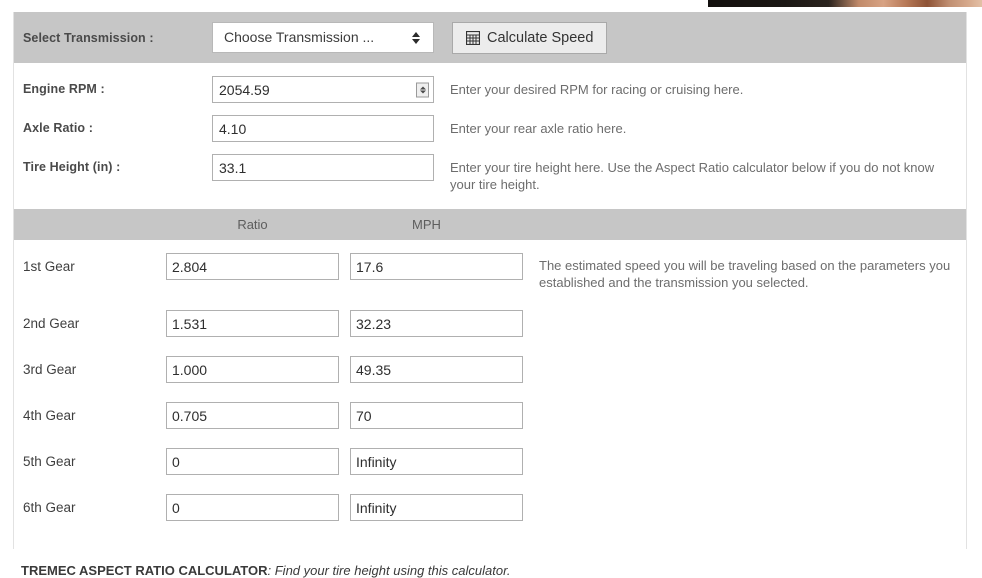 The width and height of the screenshot is (982, 578). I want to click on table-row: 5th Gear, so click(490, 461).